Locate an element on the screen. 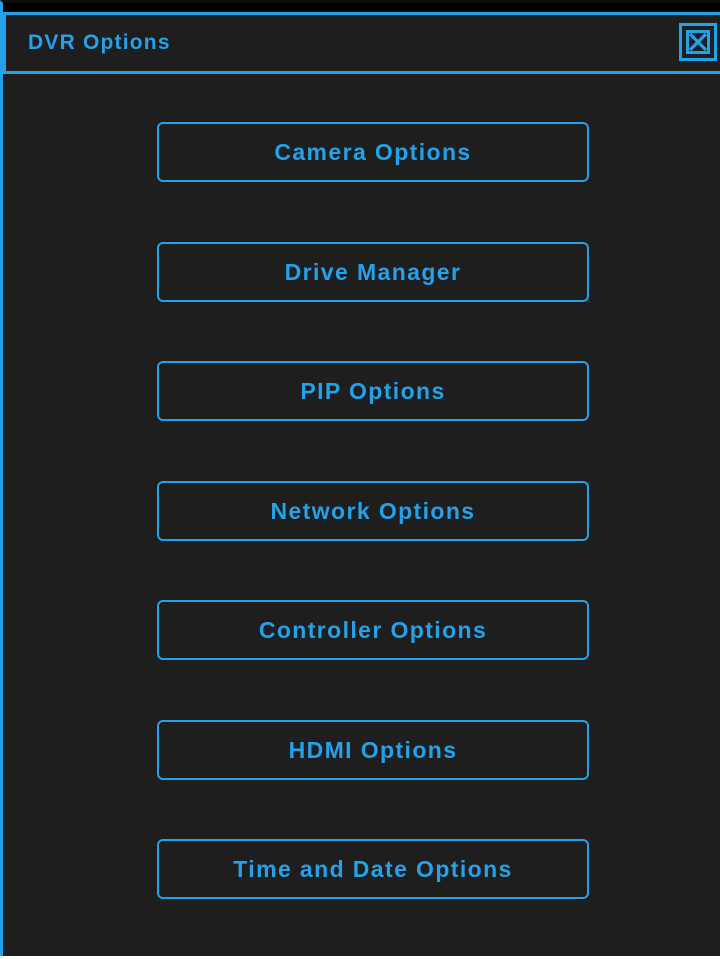 The width and height of the screenshot is (720, 959). pip-options-button: PIP Options is located at coordinates (373, 391).